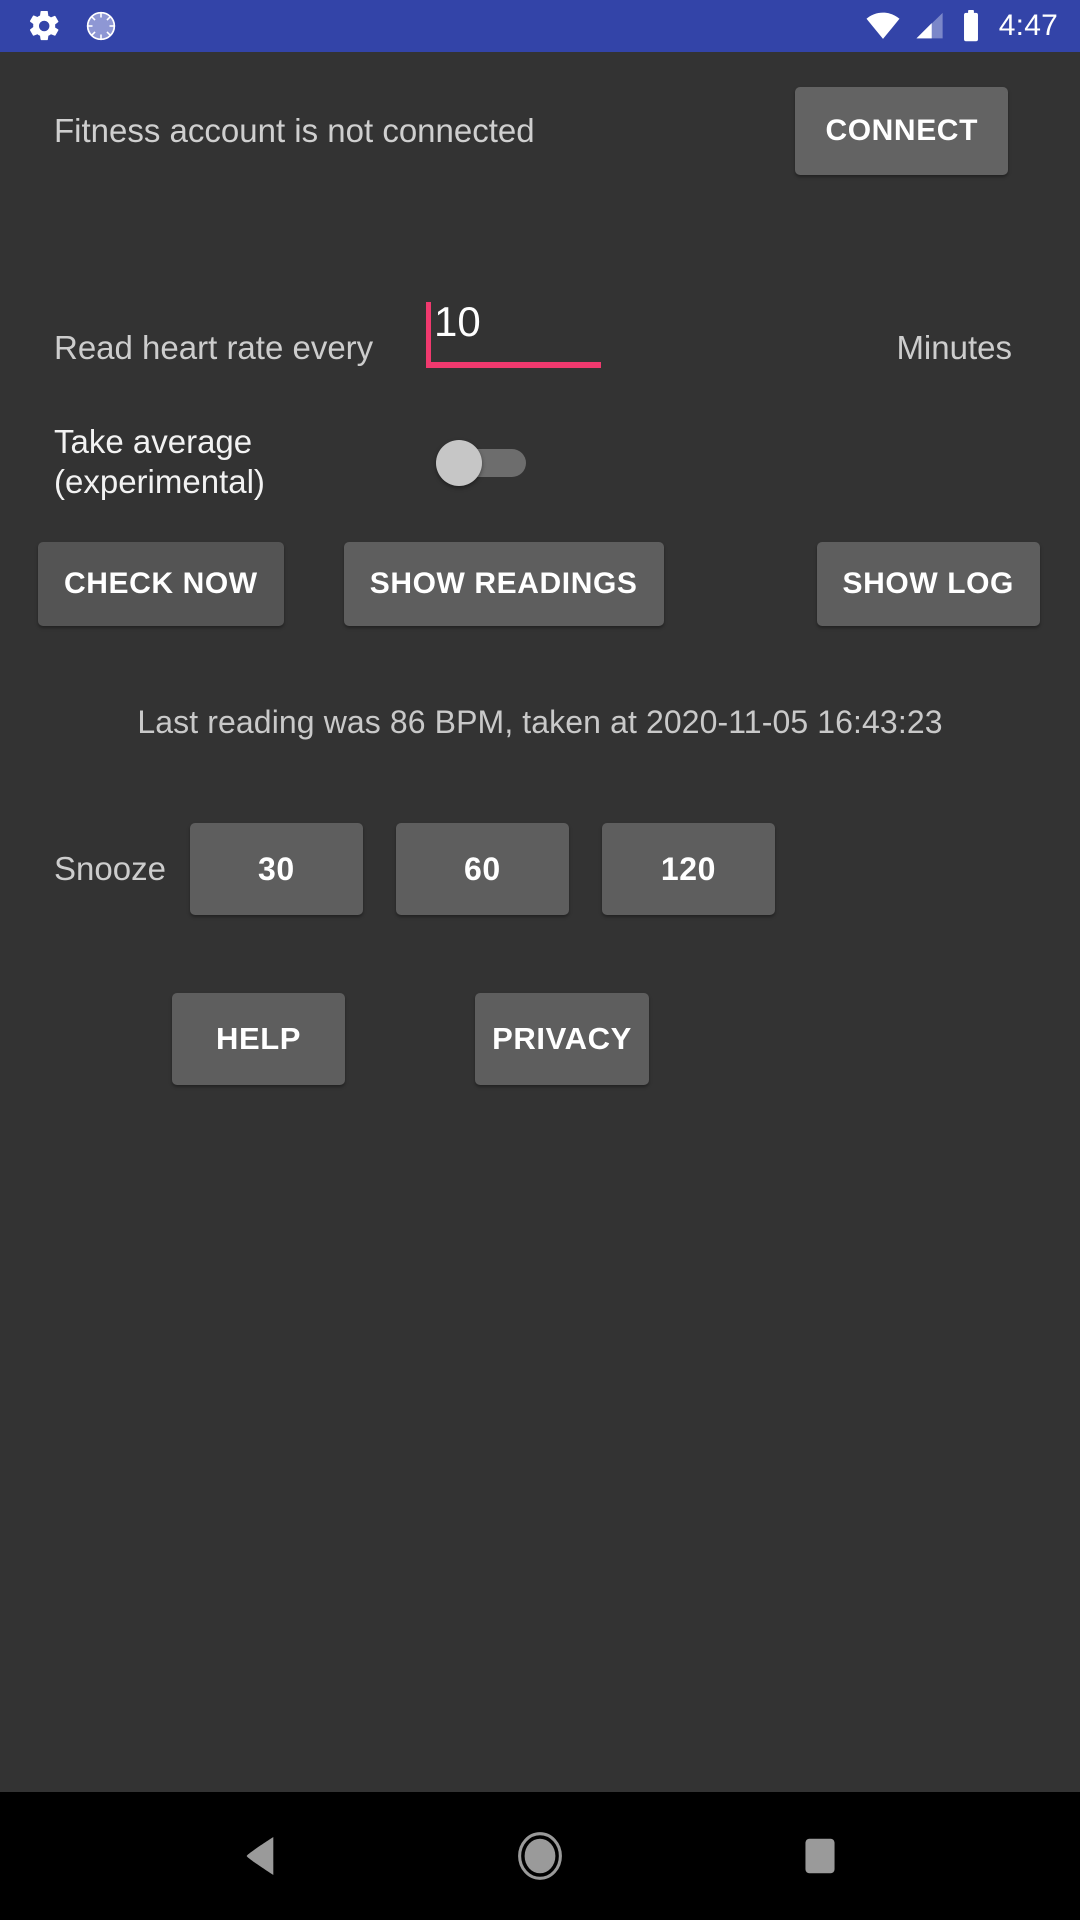 This screenshot has width=1080, height=1920. Describe the element at coordinates (901, 131) in the screenshot. I see `connect-button: CONNECT` at that location.